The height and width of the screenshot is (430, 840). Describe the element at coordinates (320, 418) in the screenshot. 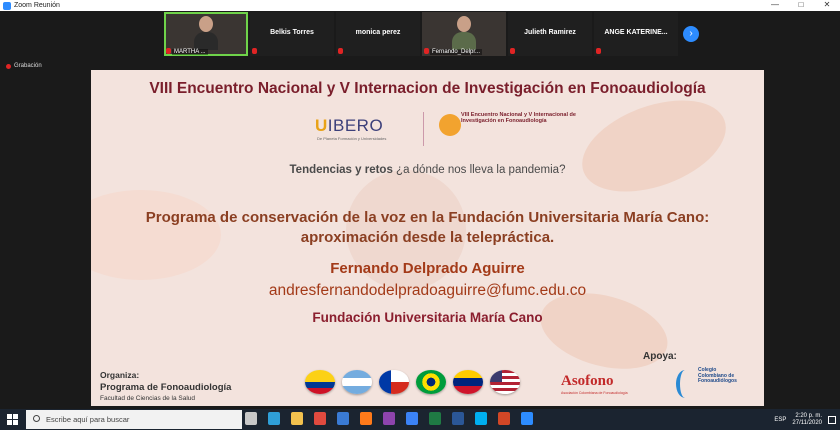

I see `chrome-icon` at that location.